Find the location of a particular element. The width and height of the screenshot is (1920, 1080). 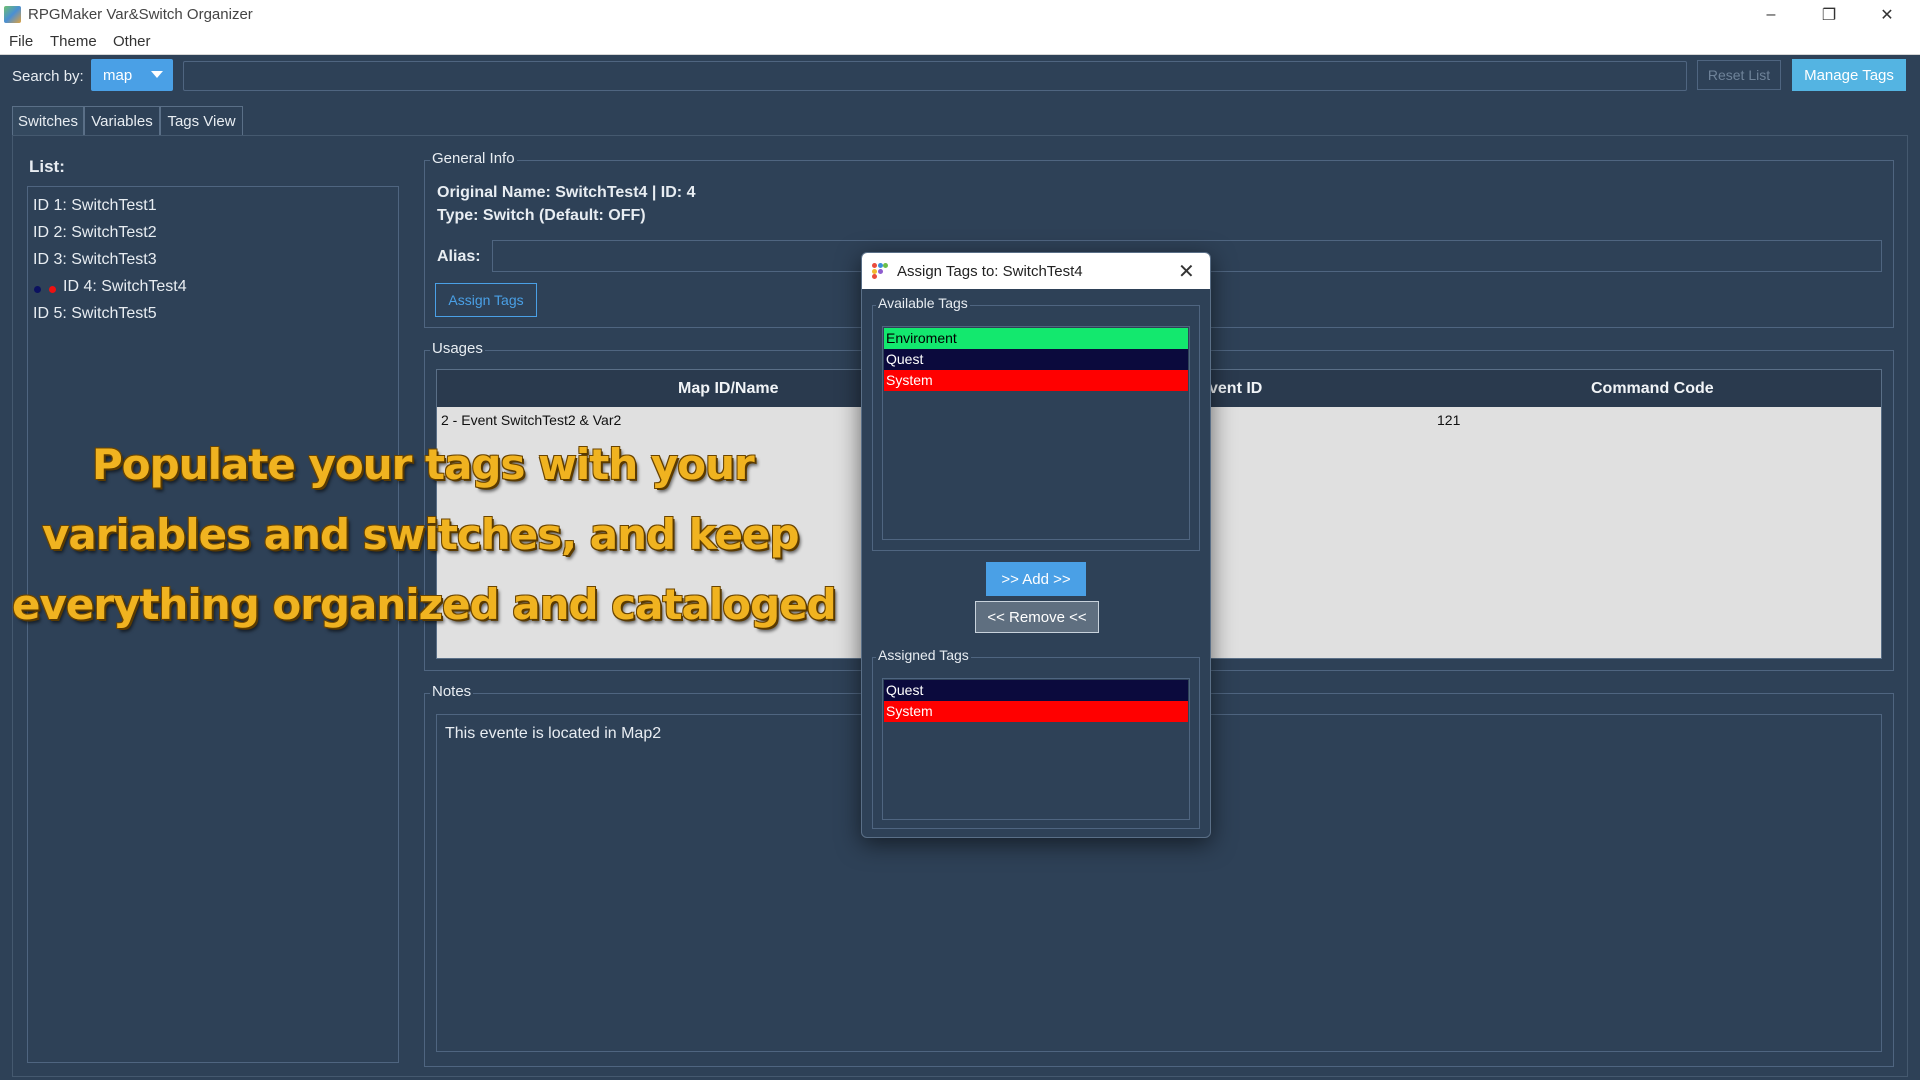

window-title: RPGMaker Var&Switch Organizer is located at coordinates (140, 14).